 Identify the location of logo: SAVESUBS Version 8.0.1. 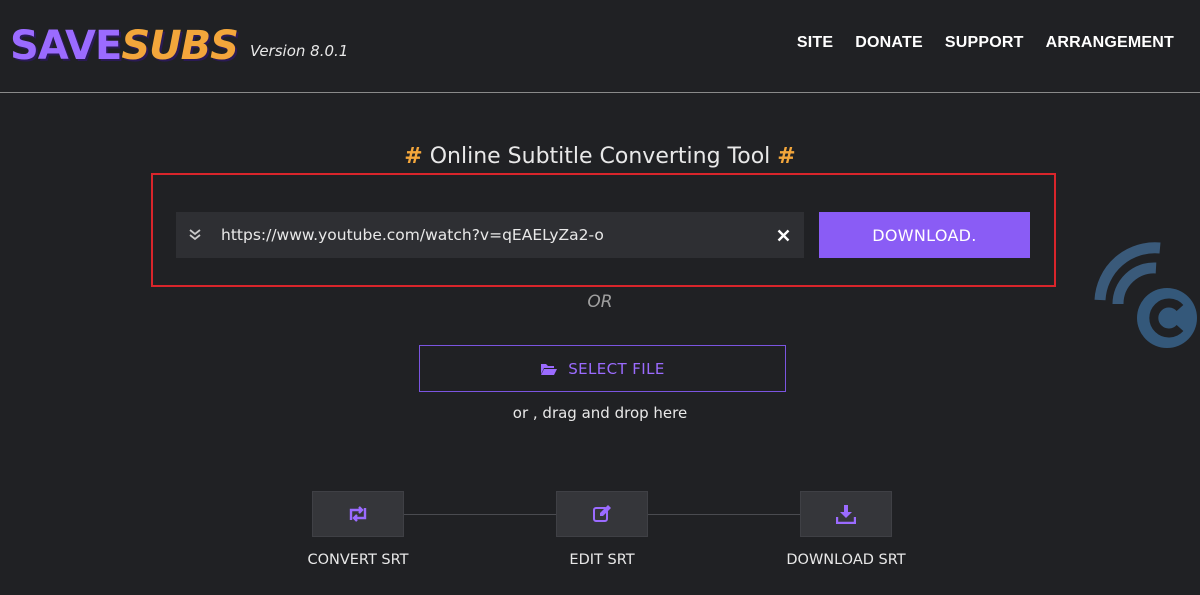
(179, 45).